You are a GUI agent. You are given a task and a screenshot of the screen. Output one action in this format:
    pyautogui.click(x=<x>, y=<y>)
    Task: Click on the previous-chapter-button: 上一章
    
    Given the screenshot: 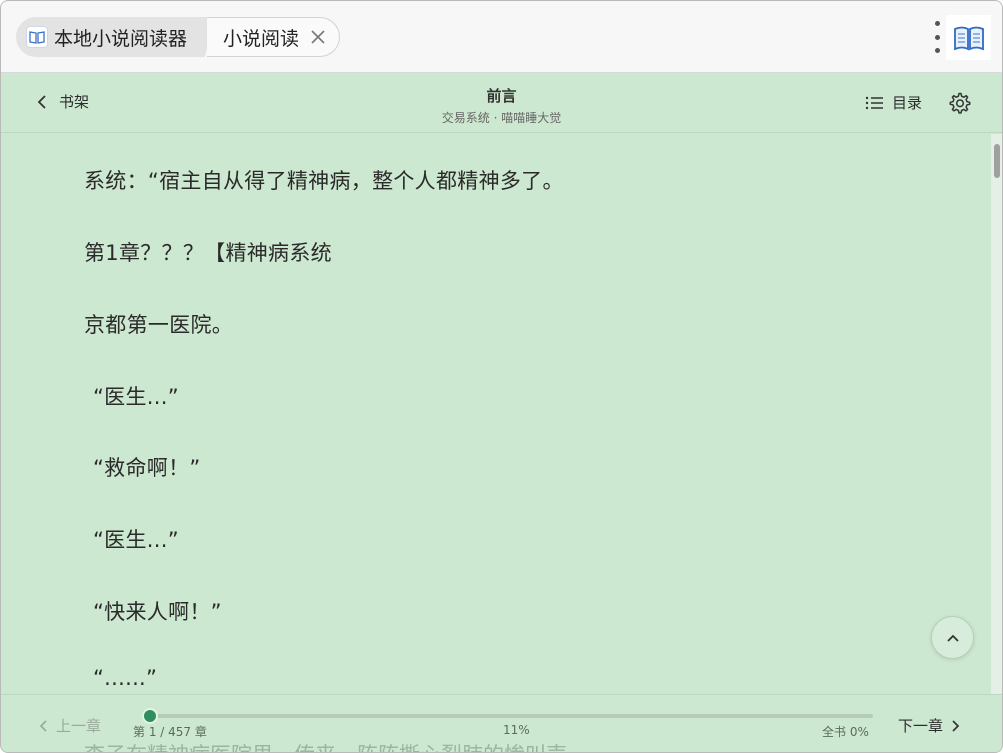 What is the action you would take?
    pyautogui.click(x=70, y=725)
    